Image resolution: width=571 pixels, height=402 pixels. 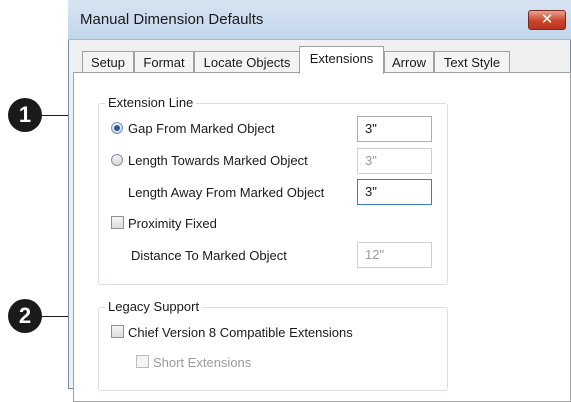 I want to click on title-bar: Manual Dimension Defaults ✕, so click(x=319, y=20).